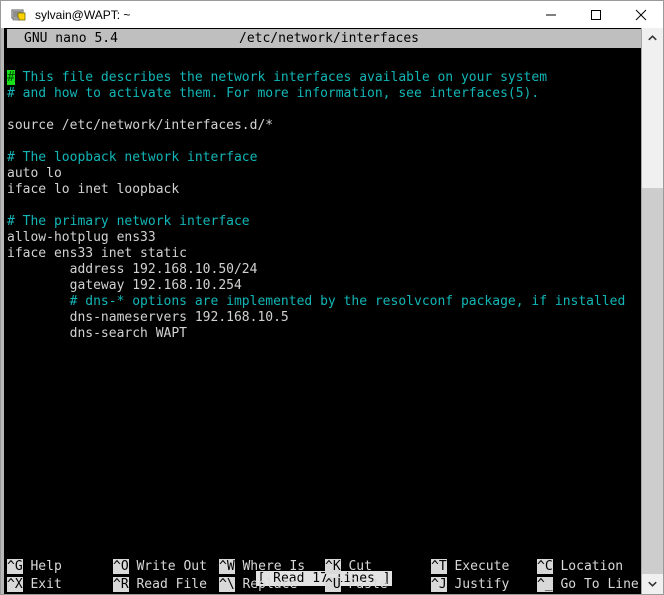 The image size is (664, 595). I want to click on maximize-button, so click(595, 14).